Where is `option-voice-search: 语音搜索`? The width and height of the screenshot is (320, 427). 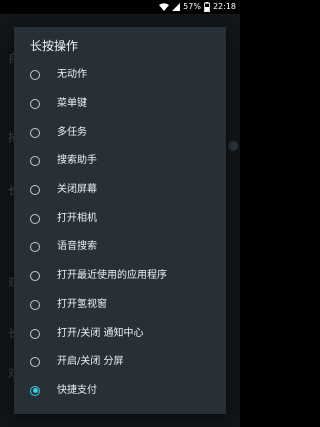 option-voice-search: 语音搜索 is located at coordinates (120, 247).